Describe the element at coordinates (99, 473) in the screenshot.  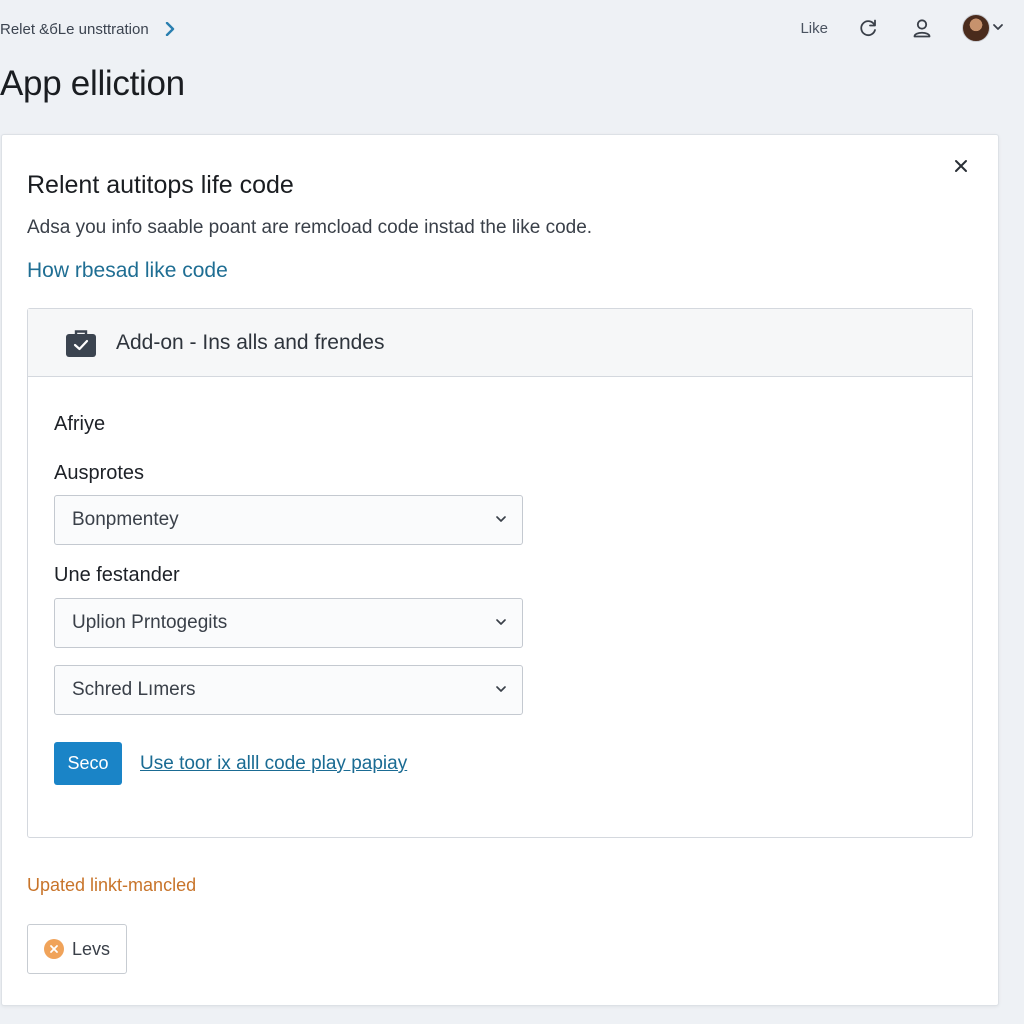
I see `field1-label: Ausprotes` at that location.